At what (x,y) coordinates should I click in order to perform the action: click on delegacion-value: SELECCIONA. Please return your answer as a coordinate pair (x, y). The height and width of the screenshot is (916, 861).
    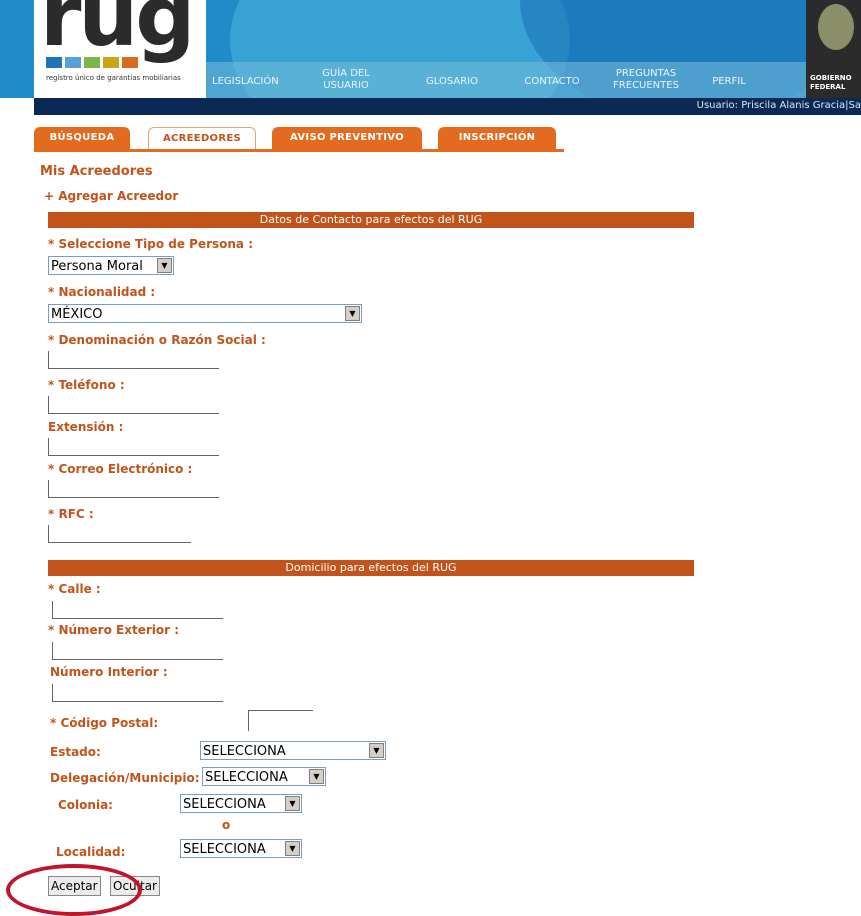
    Looking at the image, I should click on (246, 777).